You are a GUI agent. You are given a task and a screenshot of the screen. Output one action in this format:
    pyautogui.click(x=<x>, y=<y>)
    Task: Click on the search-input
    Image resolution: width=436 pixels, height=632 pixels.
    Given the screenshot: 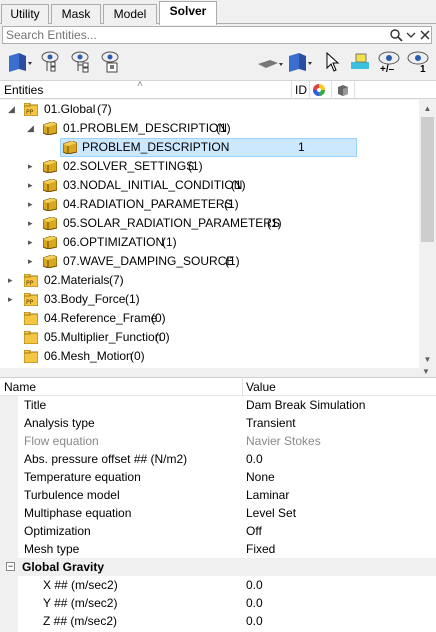 What is the action you would take?
    pyautogui.click(x=188, y=35)
    